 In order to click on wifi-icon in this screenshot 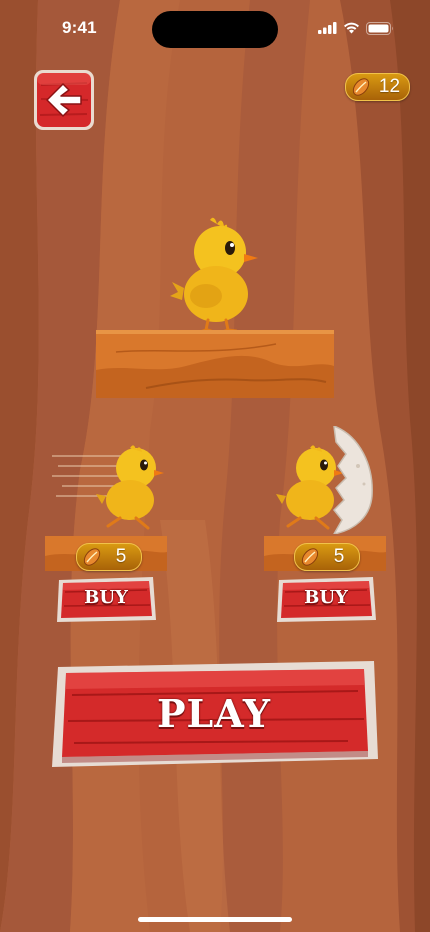, I will do `click(351, 28)`.